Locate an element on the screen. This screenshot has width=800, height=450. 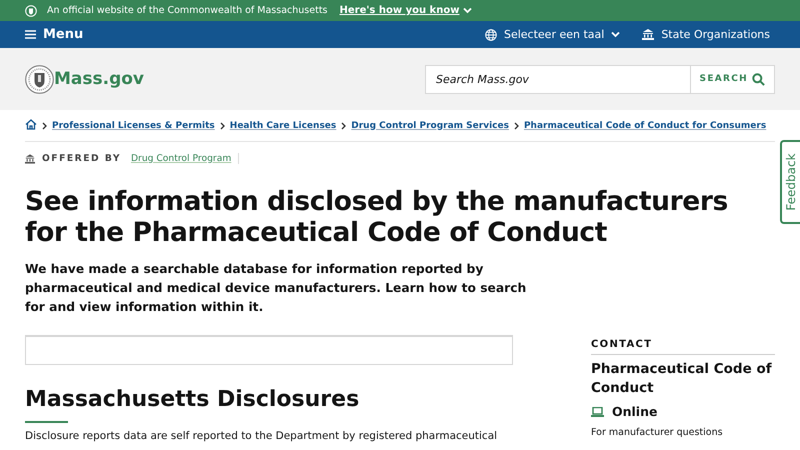
offered-by-label: OFFERED BY is located at coordinates (81, 158).